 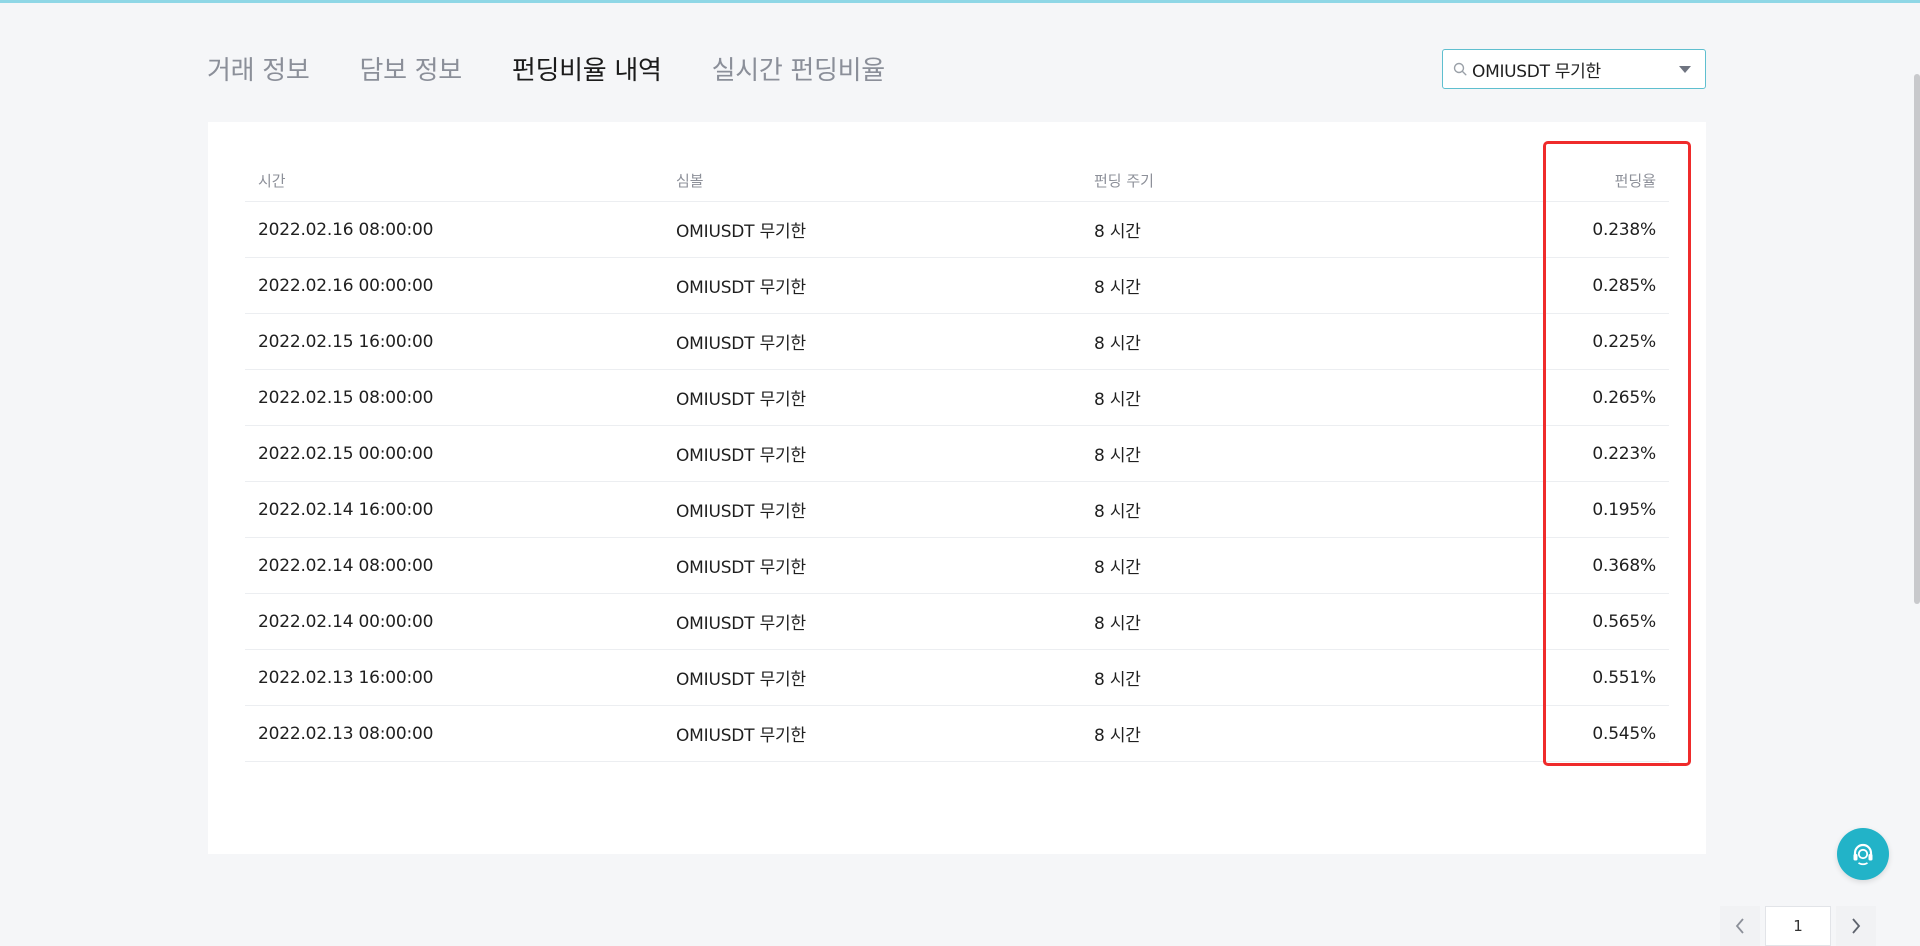 What do you see at coordinates (957, 678) in the screenshot?
I see `table-row: 2022.02.13 16:00:00 OMIUSDT 무기한 8 시간 0.551%` at bounding box center [957, 678].